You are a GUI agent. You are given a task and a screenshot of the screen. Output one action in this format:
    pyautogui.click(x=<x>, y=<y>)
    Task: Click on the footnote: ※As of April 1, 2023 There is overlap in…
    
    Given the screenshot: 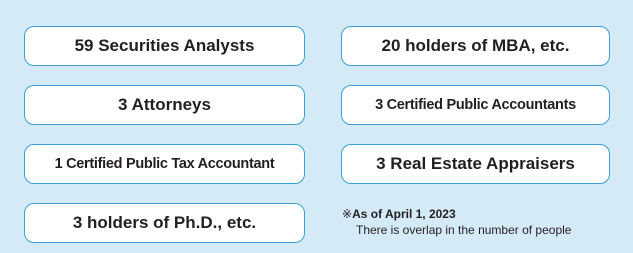 What is the action you would take?
    pyautogui.click(x=456, y=222)
    